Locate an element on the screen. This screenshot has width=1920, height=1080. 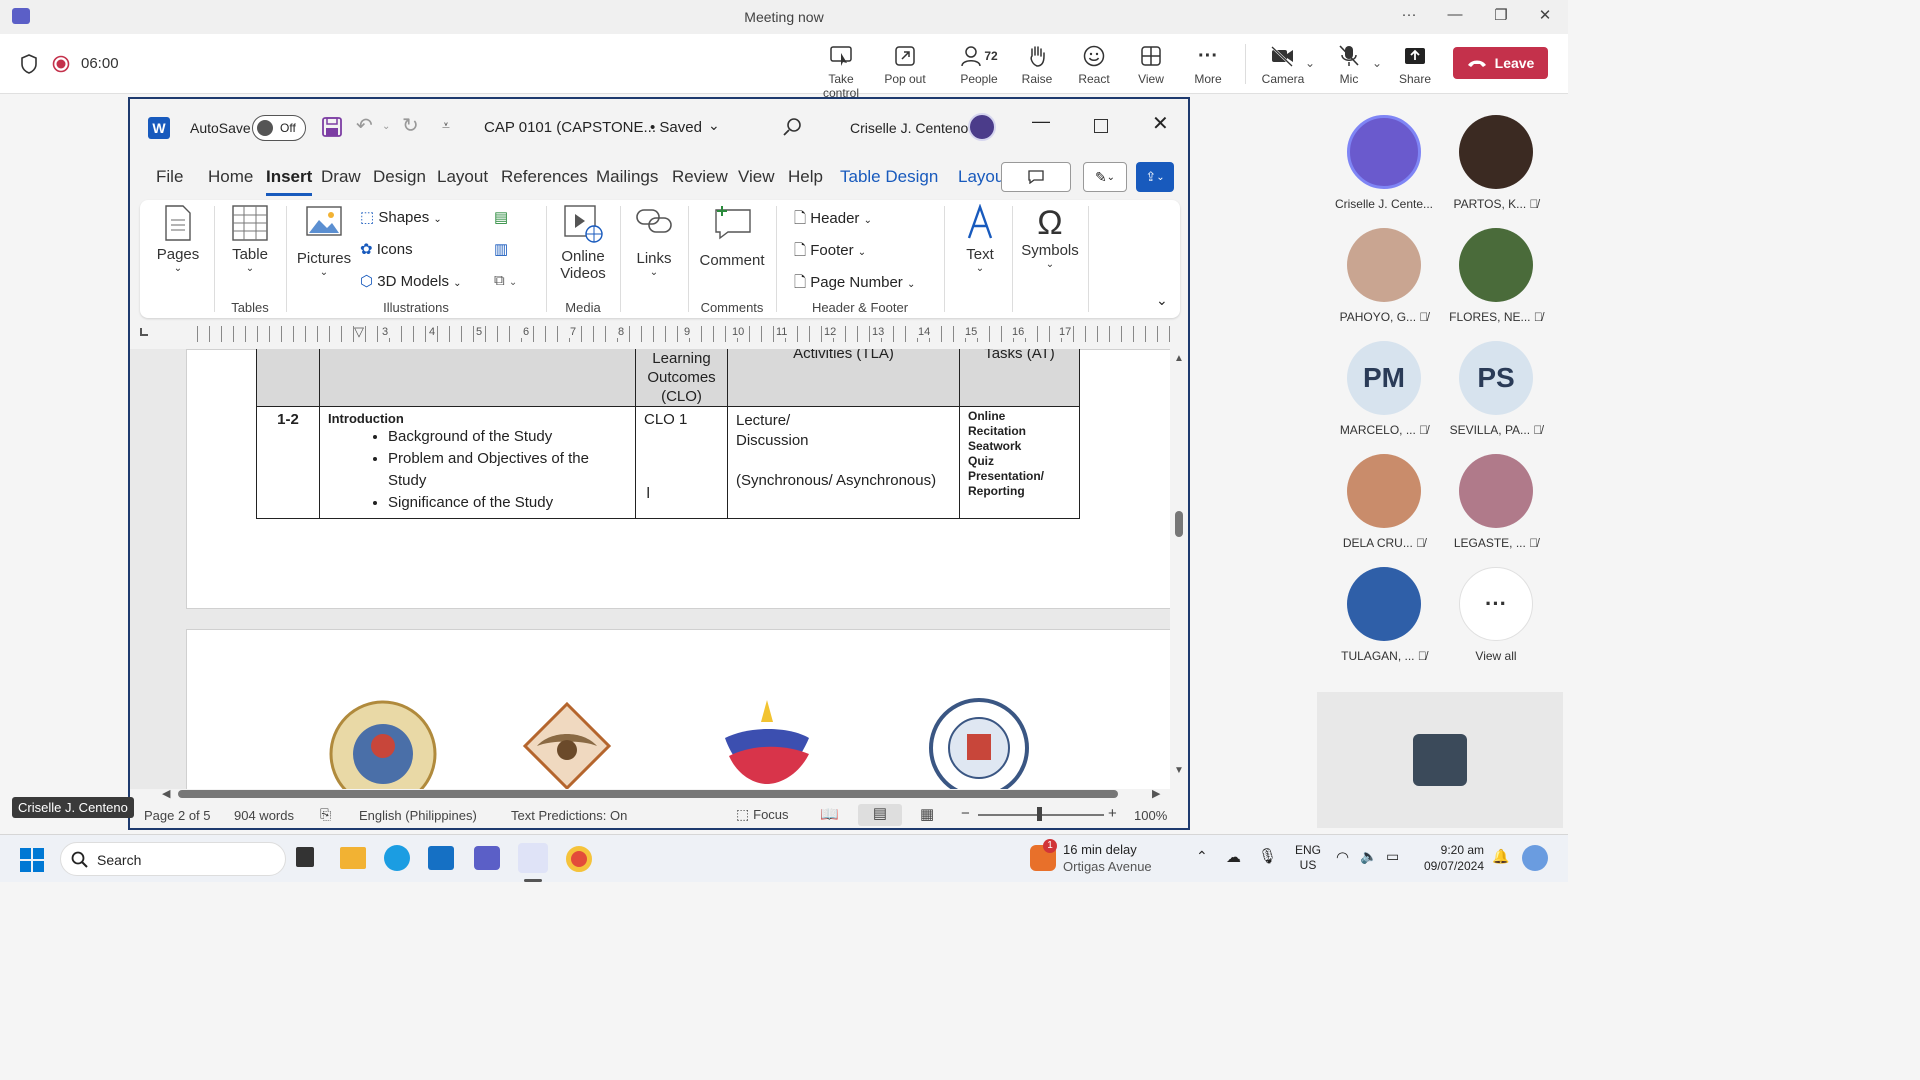
people-button: 72 People is located at coordinates (979, 64).